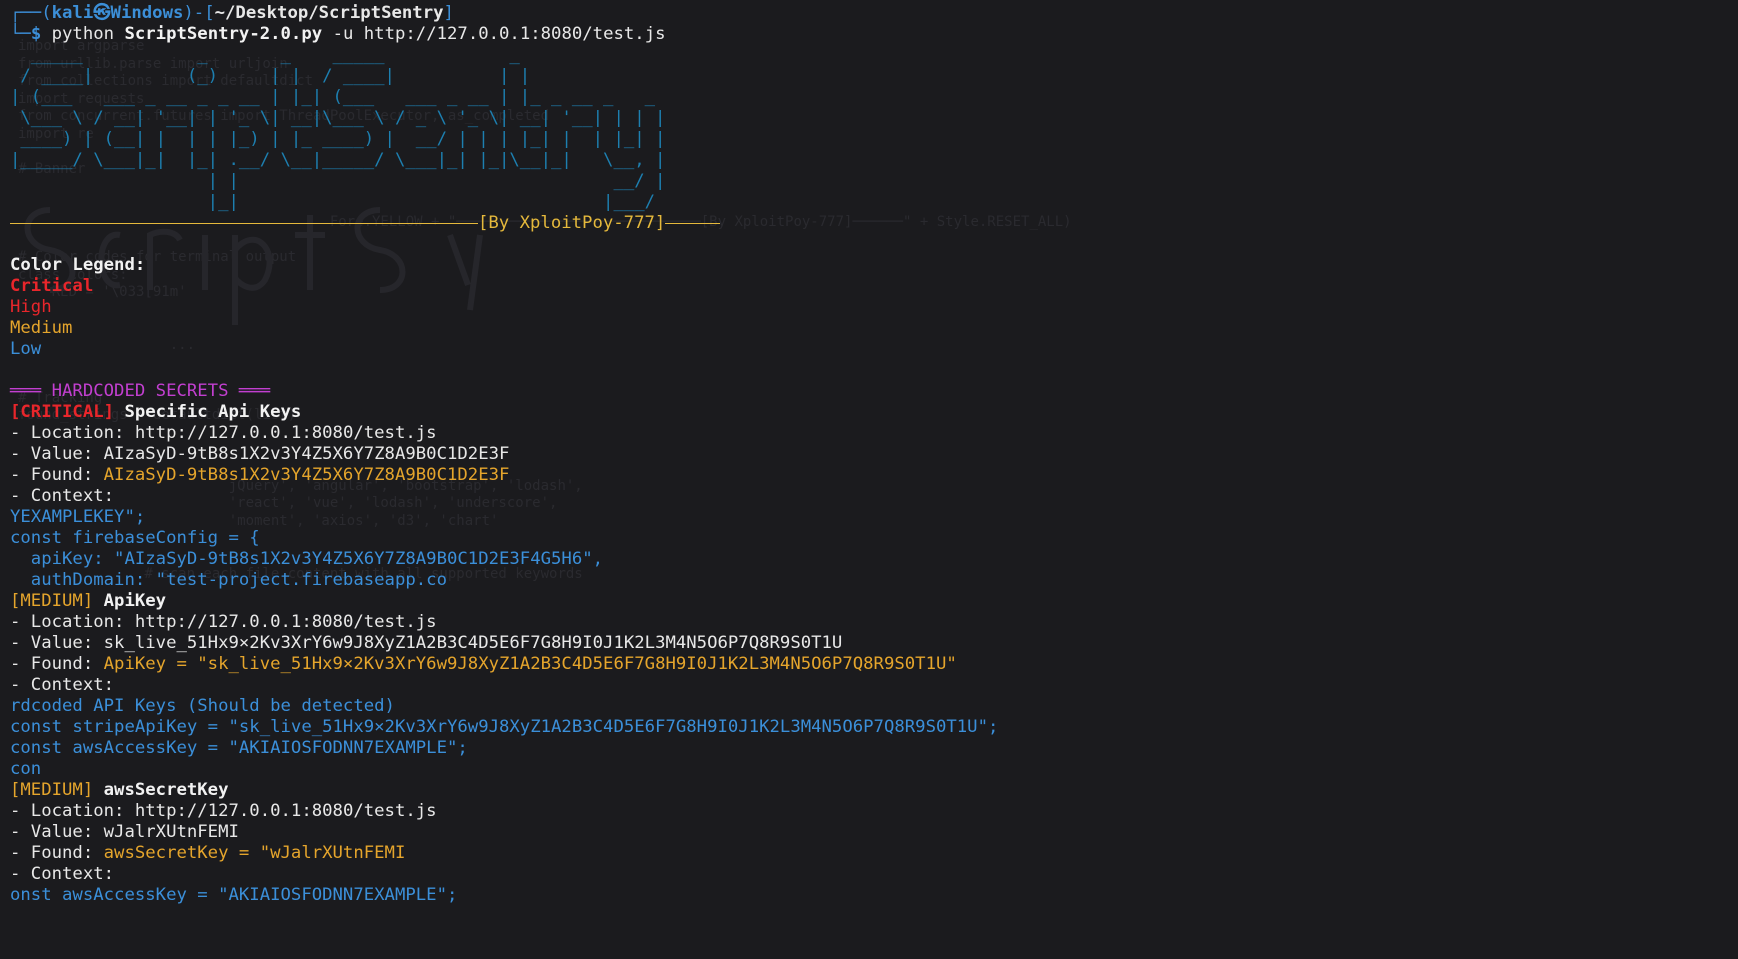 The height and width of the screenshot is (959, 1738). I want to click on legend-critical: Critical, so click(52, 286).